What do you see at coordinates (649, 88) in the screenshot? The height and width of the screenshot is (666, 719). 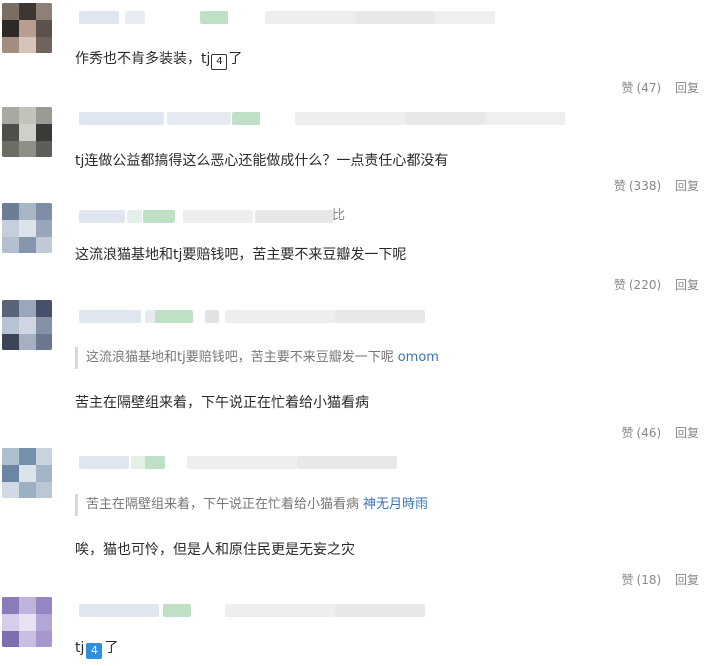 I see `like-count: (47)` at bounding box center [649, 88].